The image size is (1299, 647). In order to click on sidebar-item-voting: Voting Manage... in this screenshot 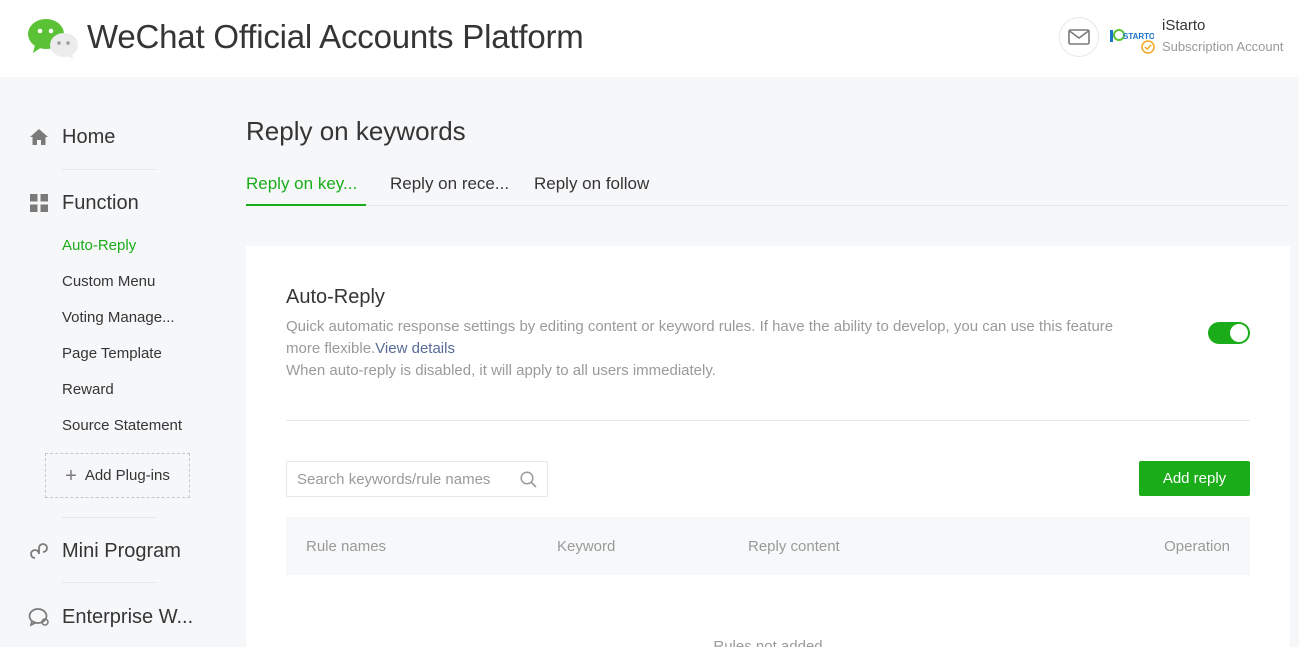, I will do `click(118, 317)`.